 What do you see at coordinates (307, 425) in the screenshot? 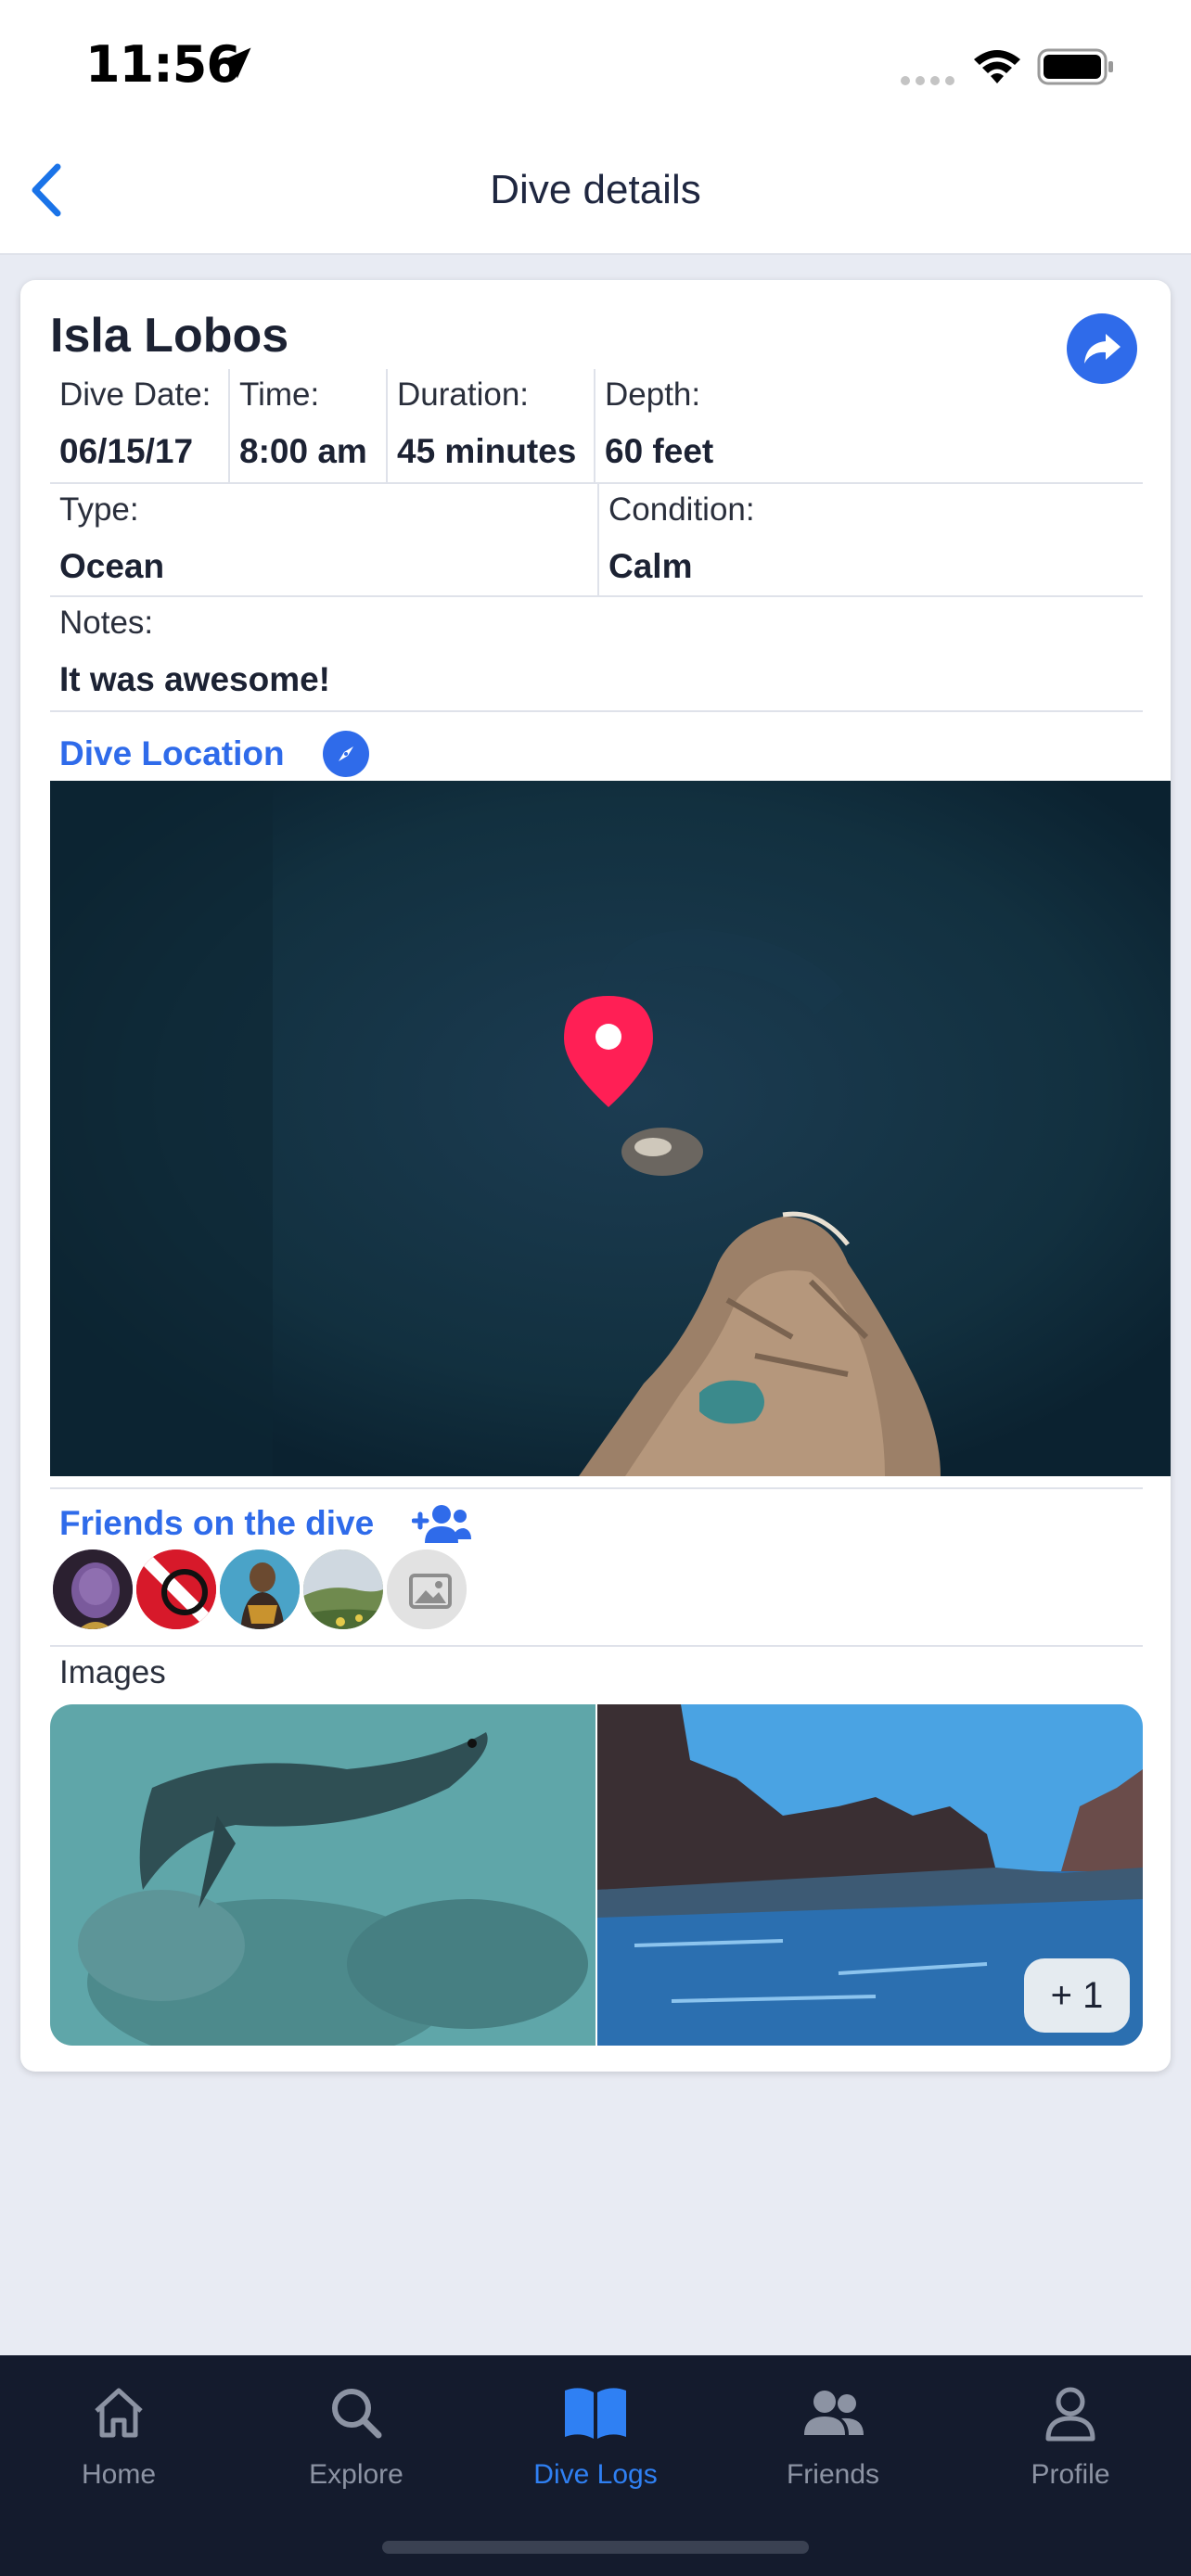
I see `time-cell: Time: 8:00 am` at bounding box center [307, 425].